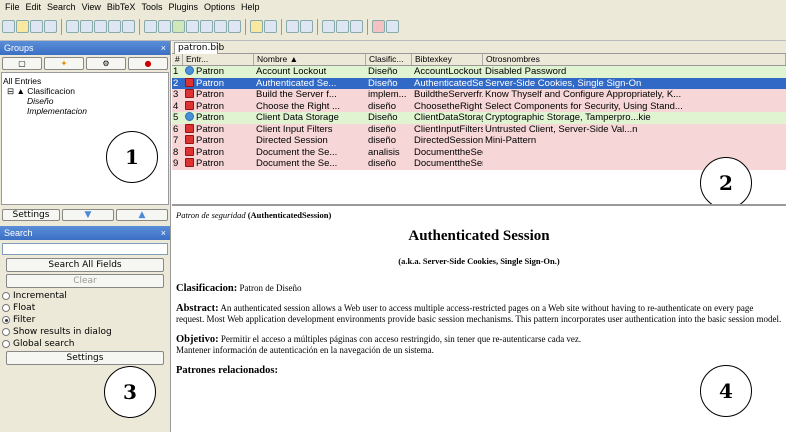 The height and width of the screenshot is (432, 786). I want to click on bibtexkey-cell: ClientDataStorage, so click(448, 117).